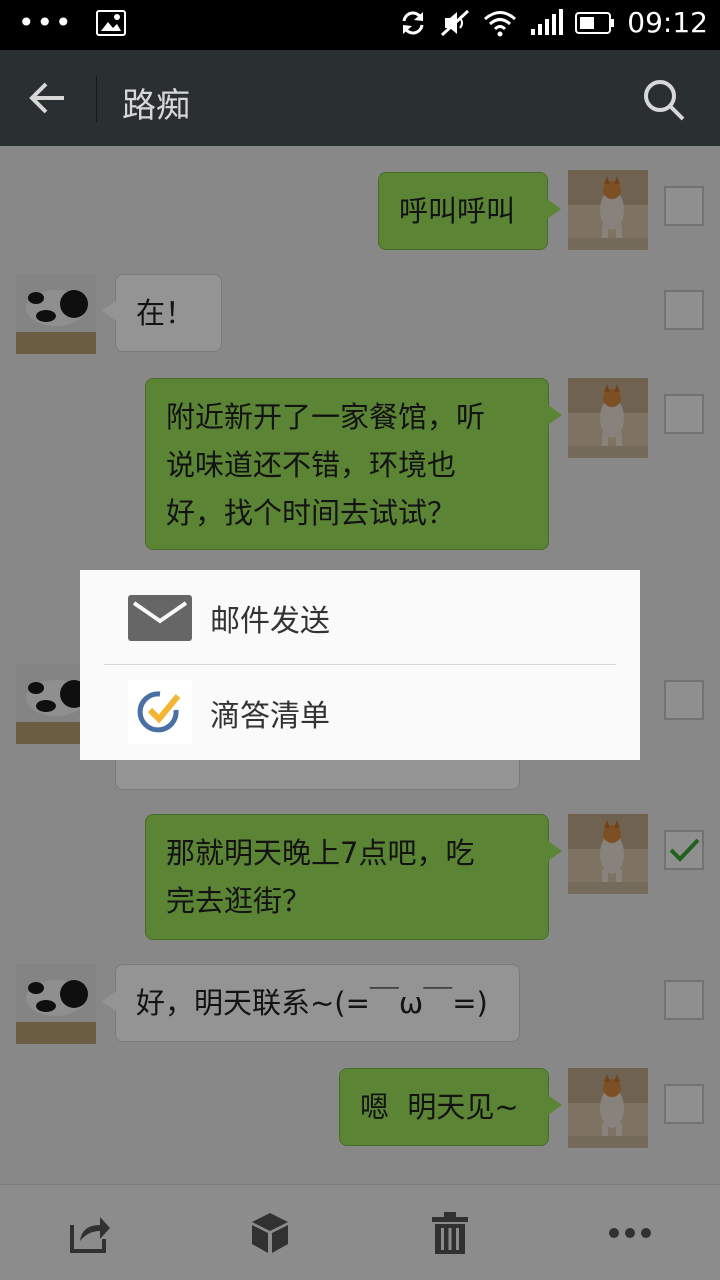 The height and width of the screenshot is (1280, 720). I want to click on mail-icon, so click(160, 618).